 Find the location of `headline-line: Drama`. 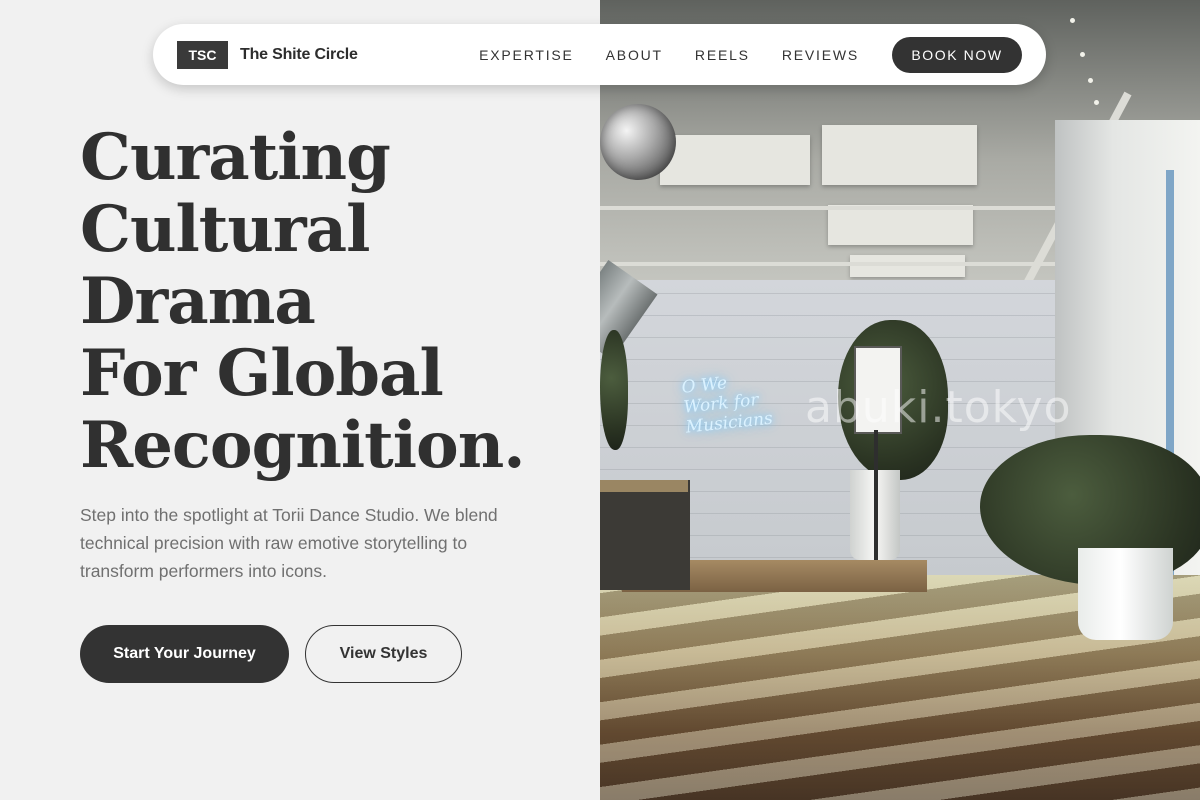

headline-line: Drama is located at coordinates (198, 301).